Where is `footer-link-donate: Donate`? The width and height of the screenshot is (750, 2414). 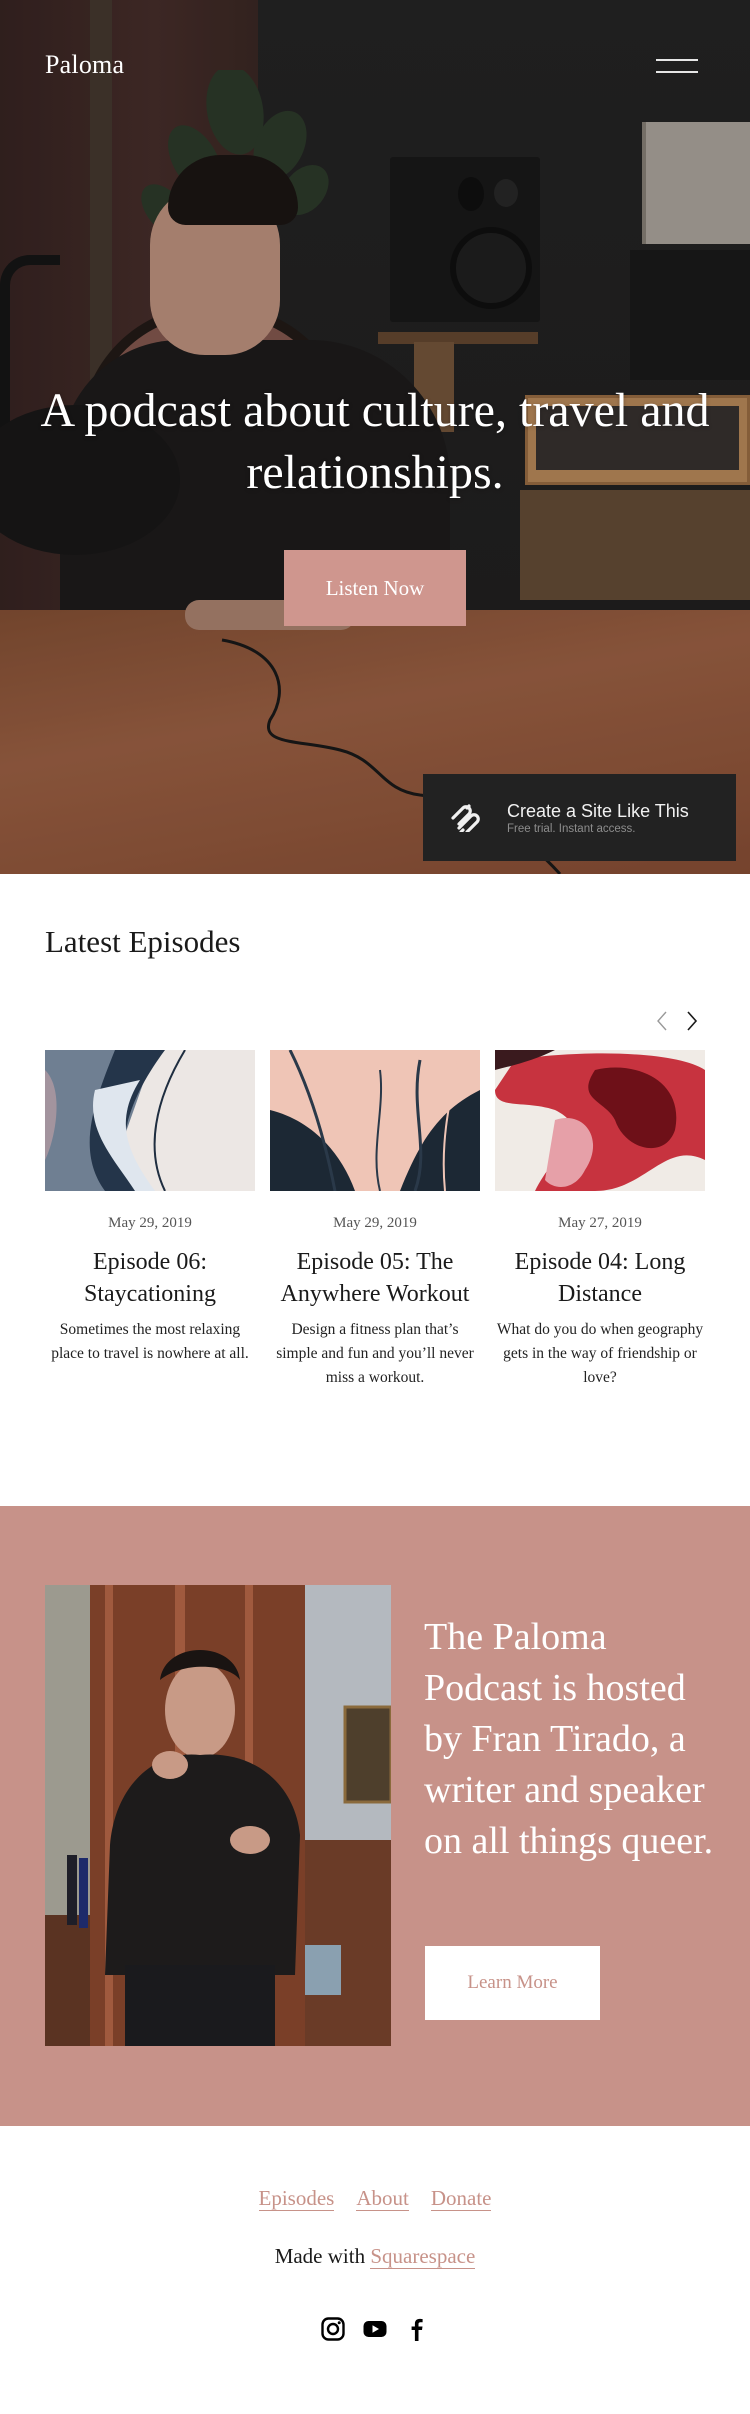
footer-link-donate: Donate is located at coordinates (461, 2198).